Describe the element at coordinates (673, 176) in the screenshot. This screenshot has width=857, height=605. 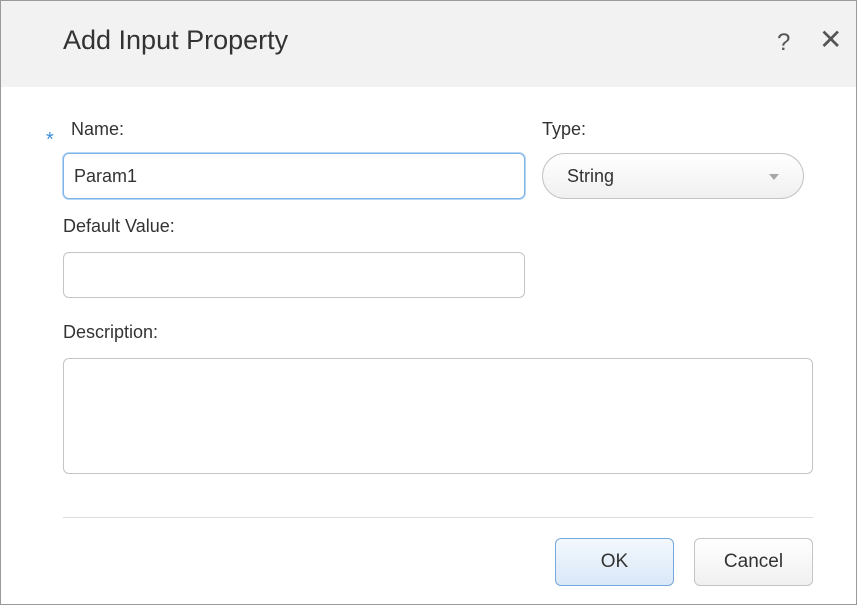
I see `type-select: String` at that location.